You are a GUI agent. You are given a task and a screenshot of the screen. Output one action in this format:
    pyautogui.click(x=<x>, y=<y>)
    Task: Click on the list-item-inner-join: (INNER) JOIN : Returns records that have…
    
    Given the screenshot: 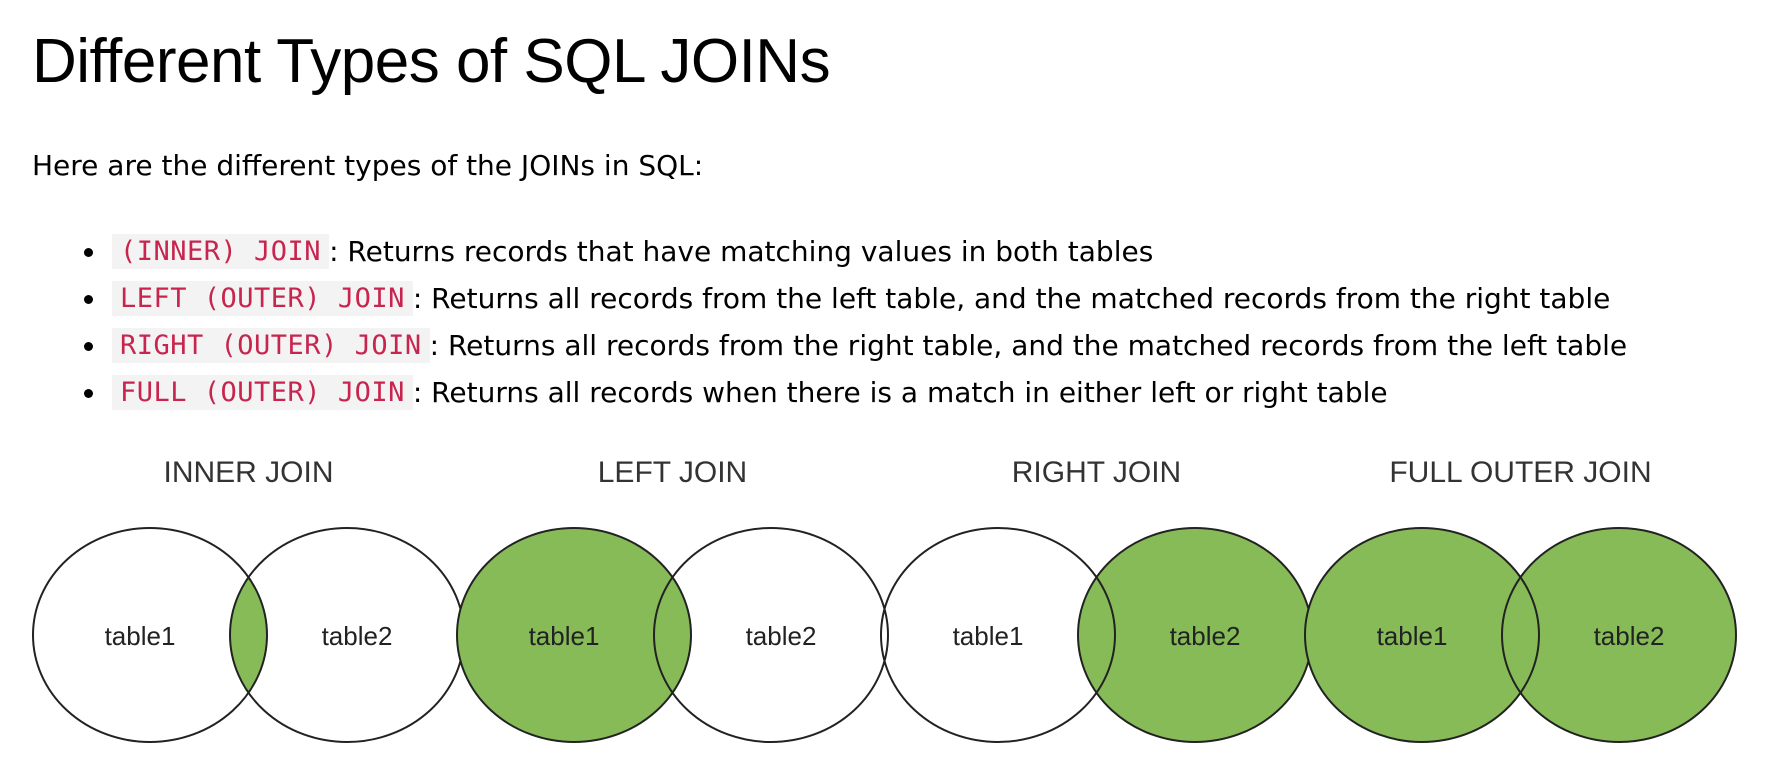 What is the action you would take?
    pyautogui.click(x=813, y=251)
    